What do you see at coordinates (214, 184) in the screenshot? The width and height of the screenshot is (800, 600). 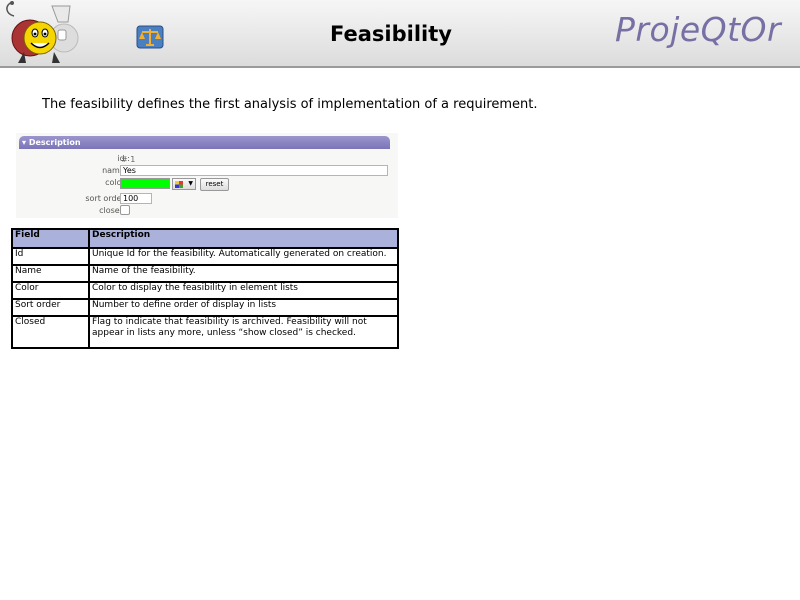 I see `reset-button: reset` at bounding box center [214, 184].